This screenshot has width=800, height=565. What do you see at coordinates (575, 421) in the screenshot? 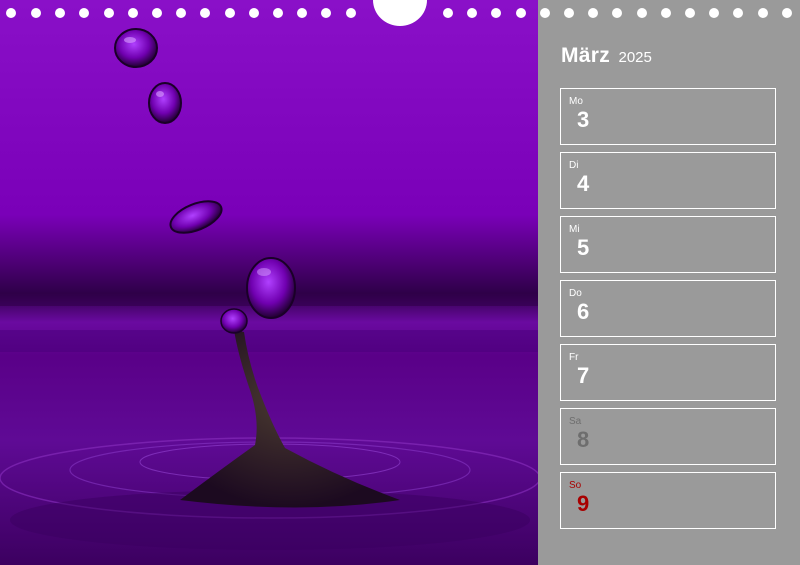
I see `weekday-label: Sa` at bounding box center [575, 421].